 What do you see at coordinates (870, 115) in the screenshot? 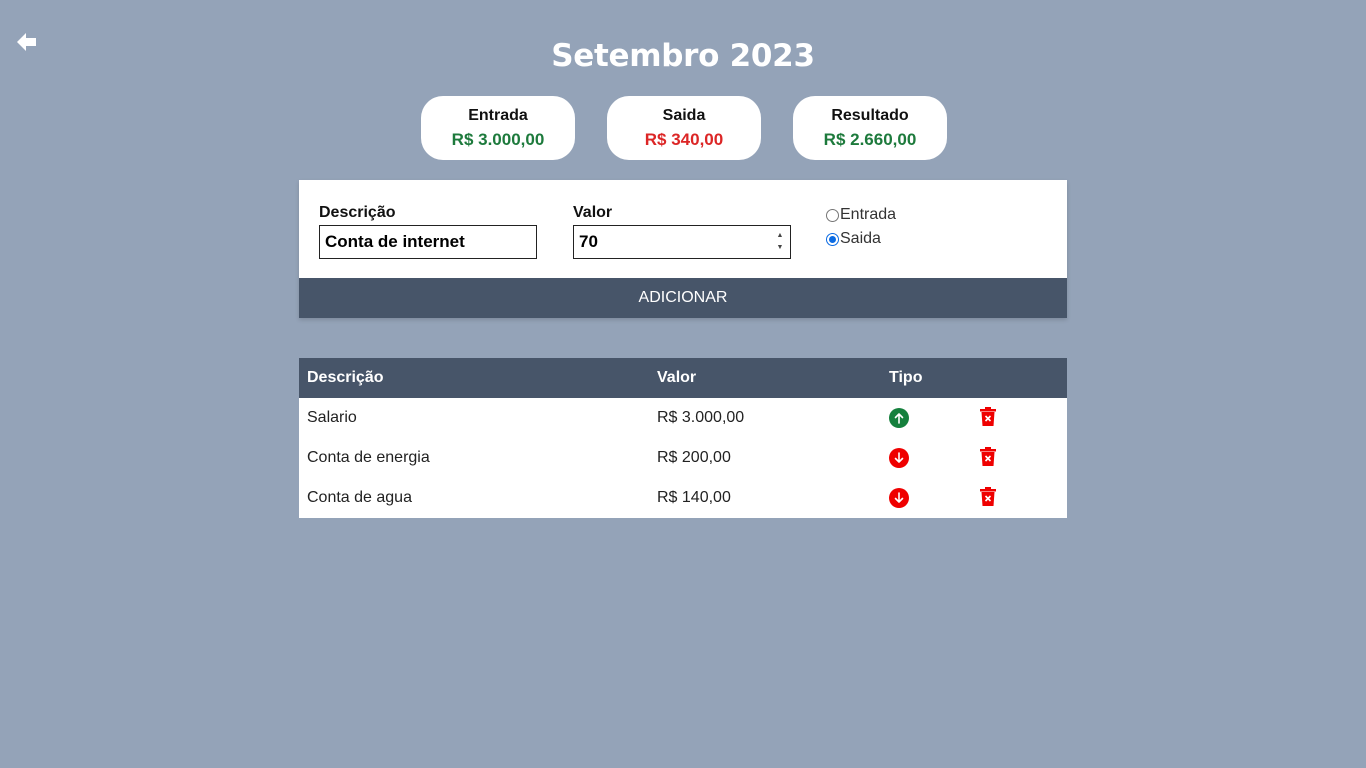
I see `card-resultado-label: Resultado` at bounding box center [870, 115].